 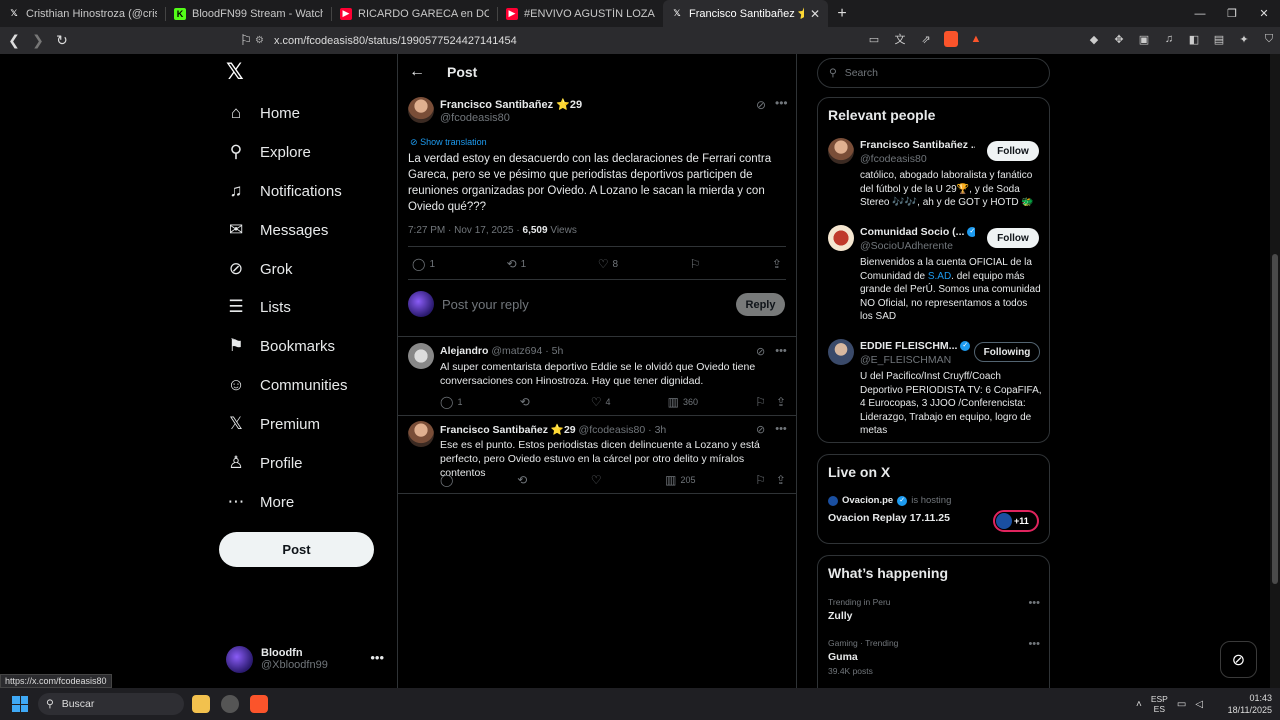 What do you see at coordinates (1144, 39) in the screenshot?
I see `screenshot-icon: ▣` at bounding box center [1144, 39].